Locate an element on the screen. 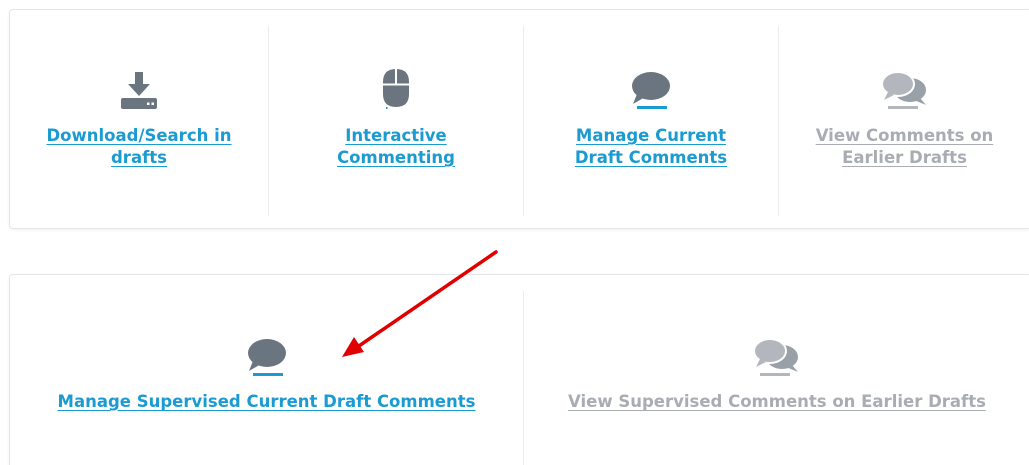  manage-supervised-comments-link: Manage Supervised Current Draft Comments is located at coordinates (266, 402).